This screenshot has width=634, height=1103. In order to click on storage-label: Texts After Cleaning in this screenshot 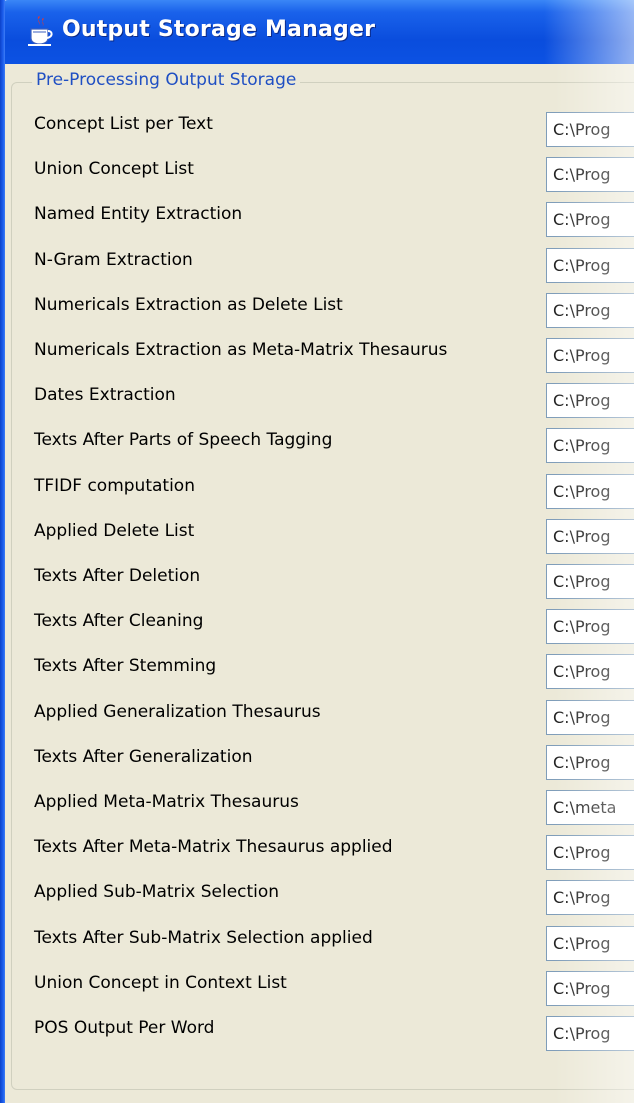, I will do `click(119, 621)`.